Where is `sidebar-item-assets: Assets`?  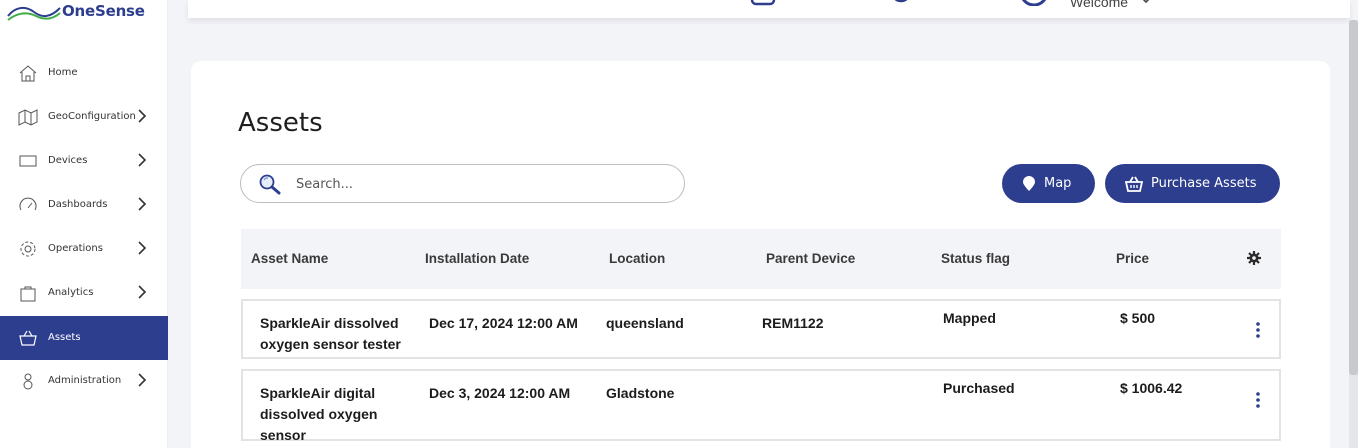
sidebar-item-assets: Assets is located at coordinates (84, 338).